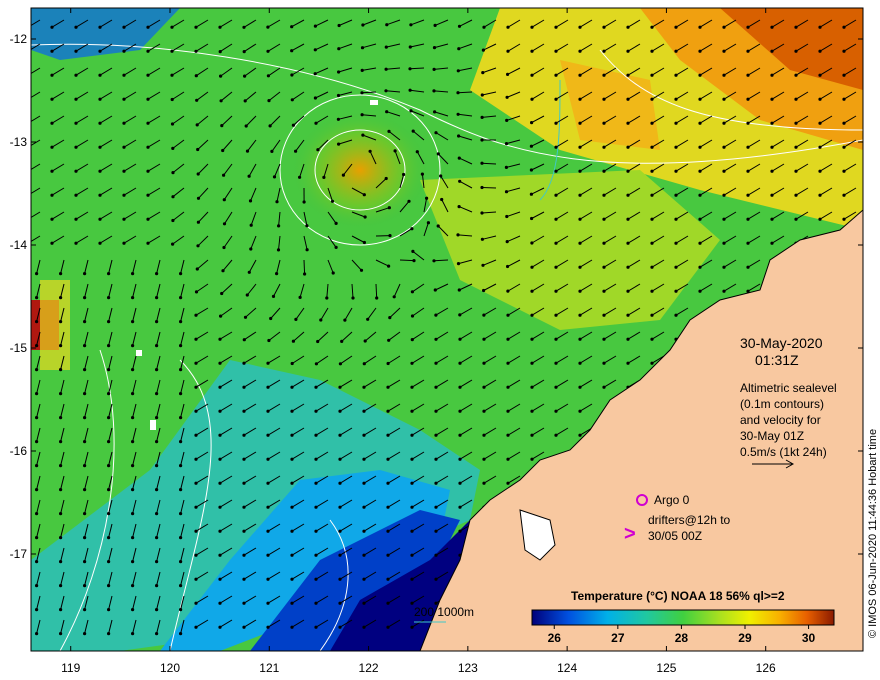 This screenshot has height=680, width=880. Describe the element at coordinates (777, 360) in the screenshot. I see `annotation-time: 01:31Z` at that location.